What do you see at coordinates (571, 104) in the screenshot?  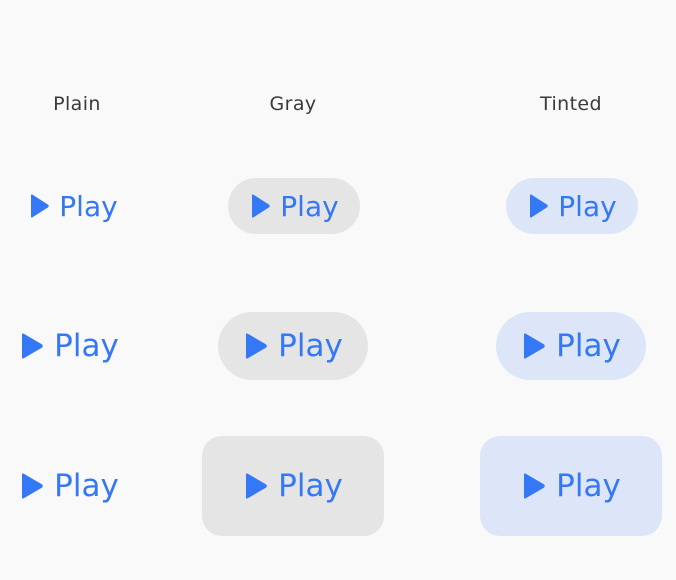 I see `column-header-tinted: Tinted` at bounding box center [571, 104].